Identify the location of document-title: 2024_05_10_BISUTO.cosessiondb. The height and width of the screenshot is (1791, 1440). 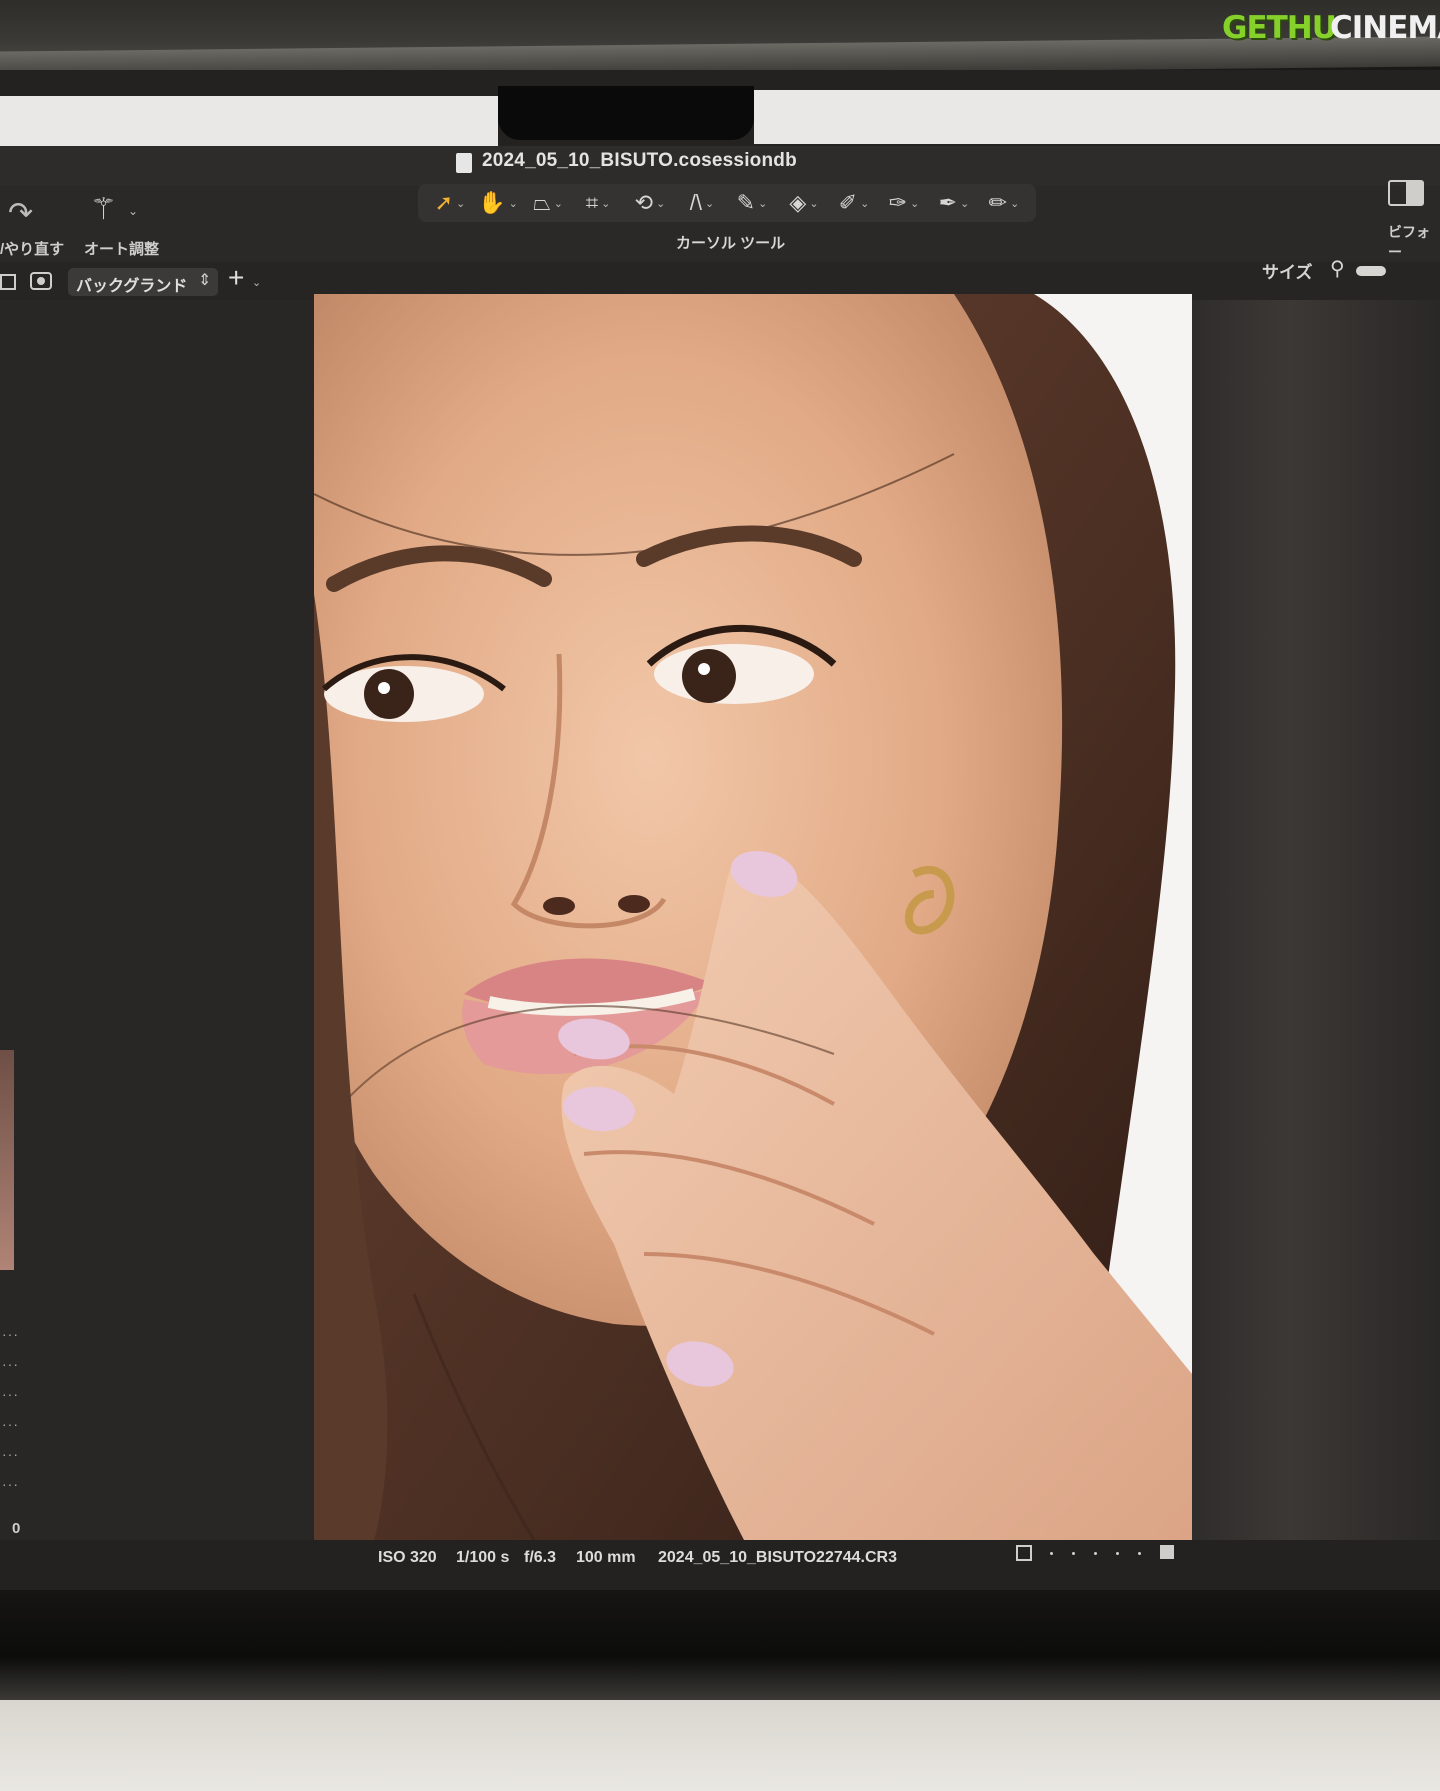
(639, 160).